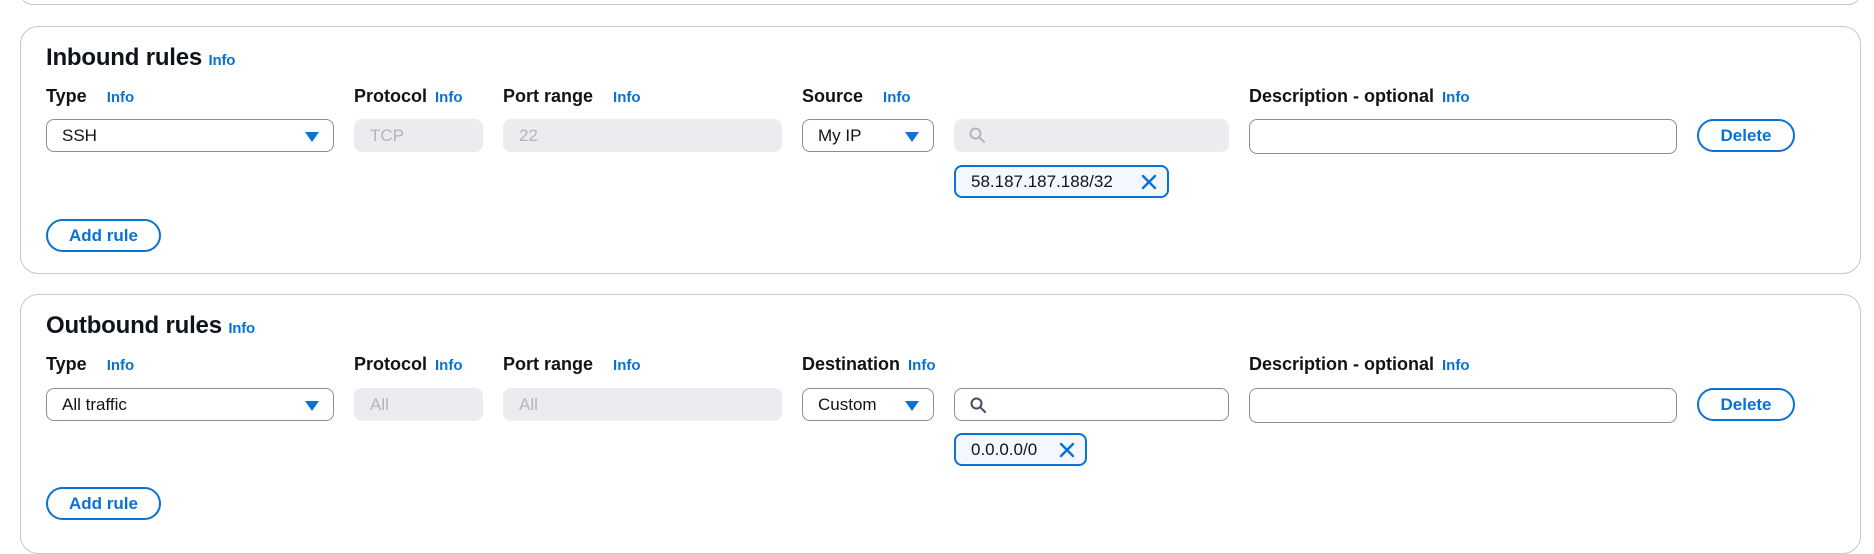 The height and width of the screenshot is (554, 1874). What do you see at coordinates (851, 364) in the screenshot?
I see `outbound-destination-label-text: Destination` at bounding box center [851, 364].